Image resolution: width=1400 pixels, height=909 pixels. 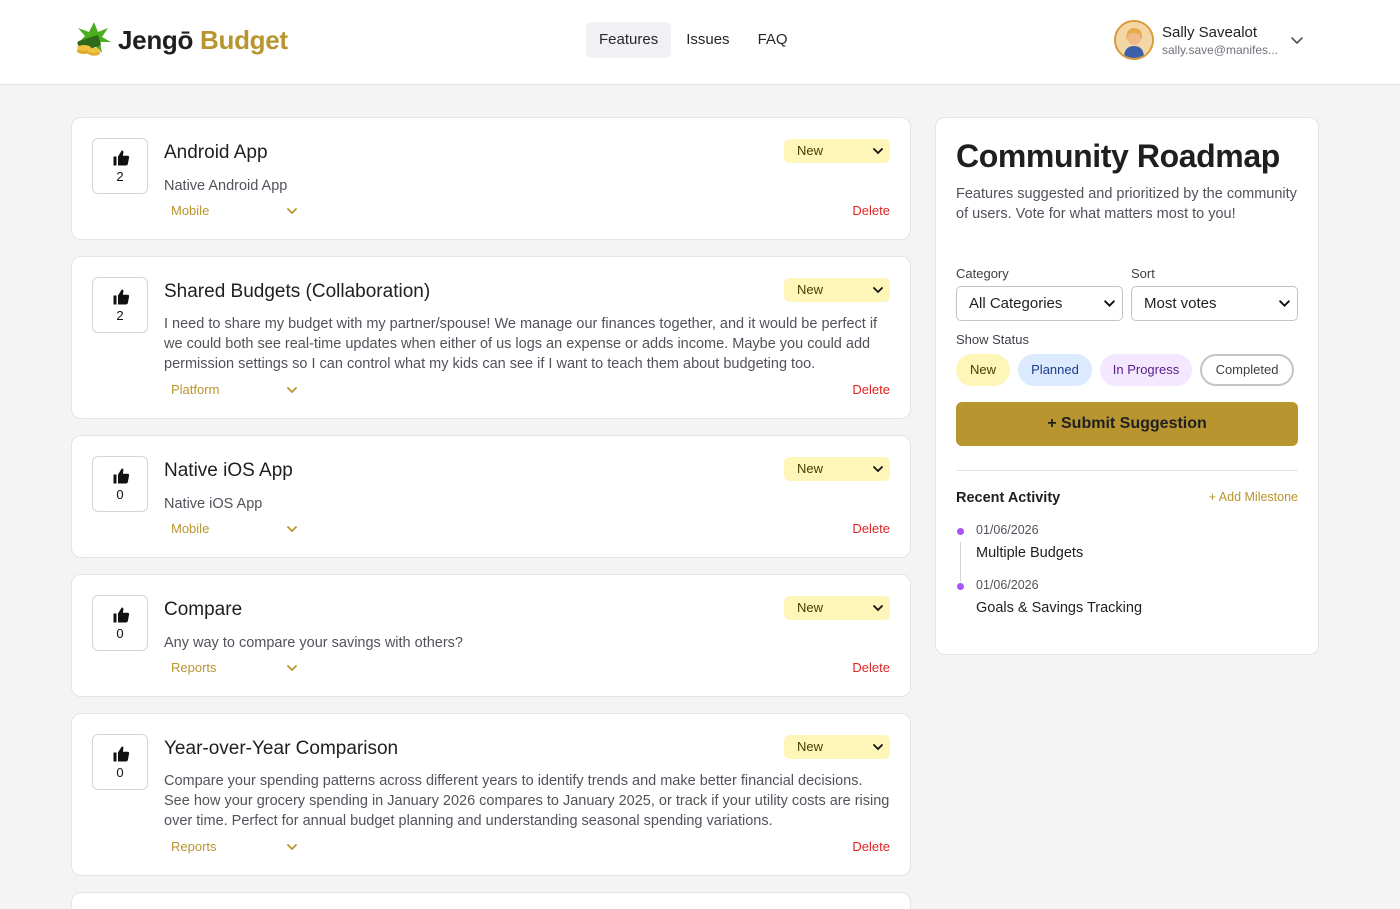 I want to click on activity-name: Goals & Savings Tracking, so click(x=1059, y=608).